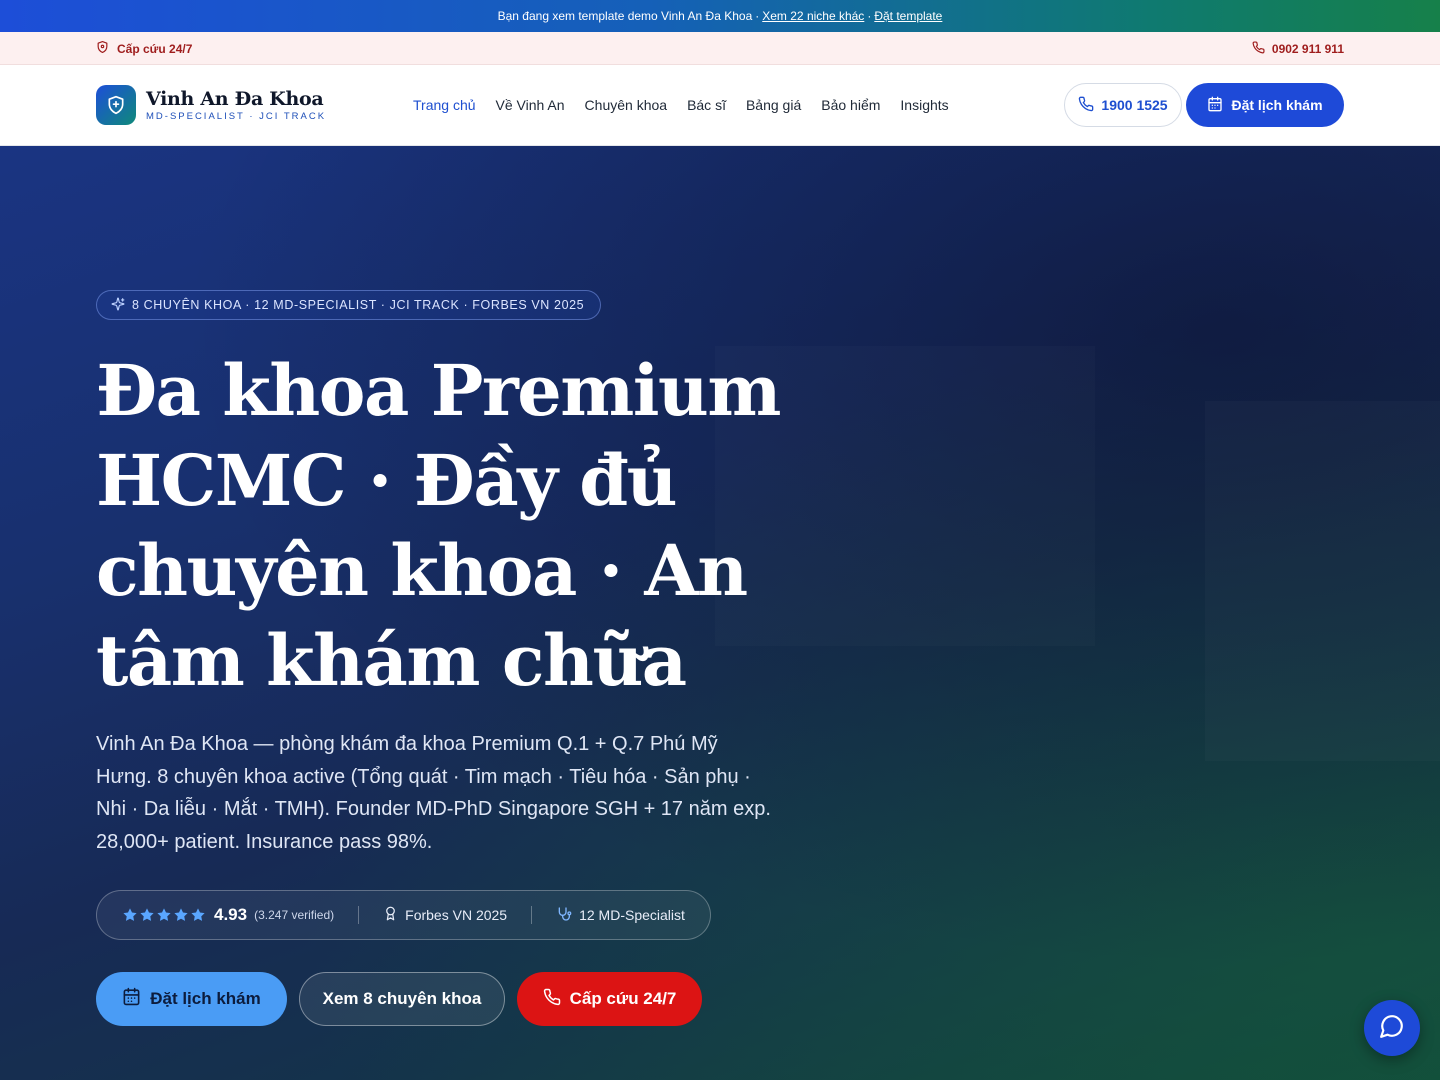 The height and width of the screenshot is (1080, 1440). Describe the element at coordinates (530, 105) in the screenshot. I see `nav-about: Về Vinh An` at that location.